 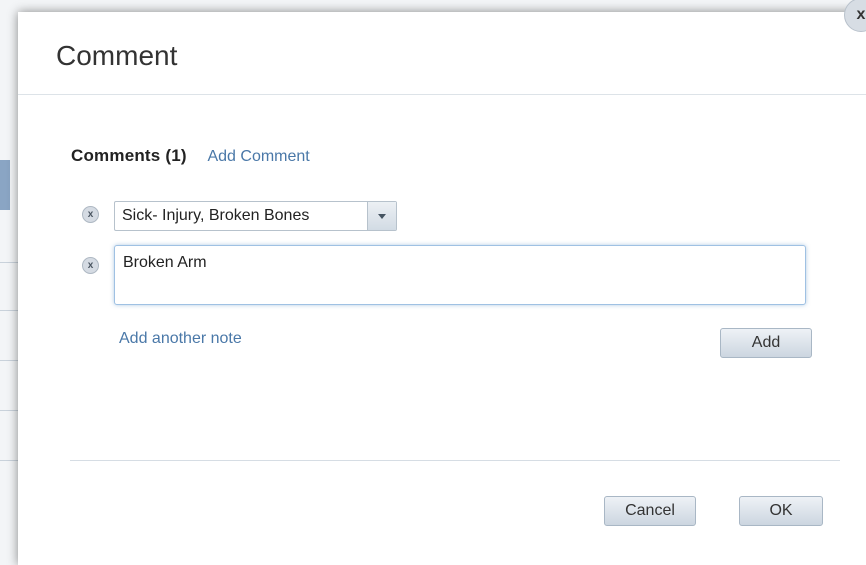 I want to click on add-another-note-link: Add another note, so click(x=180, y=339).